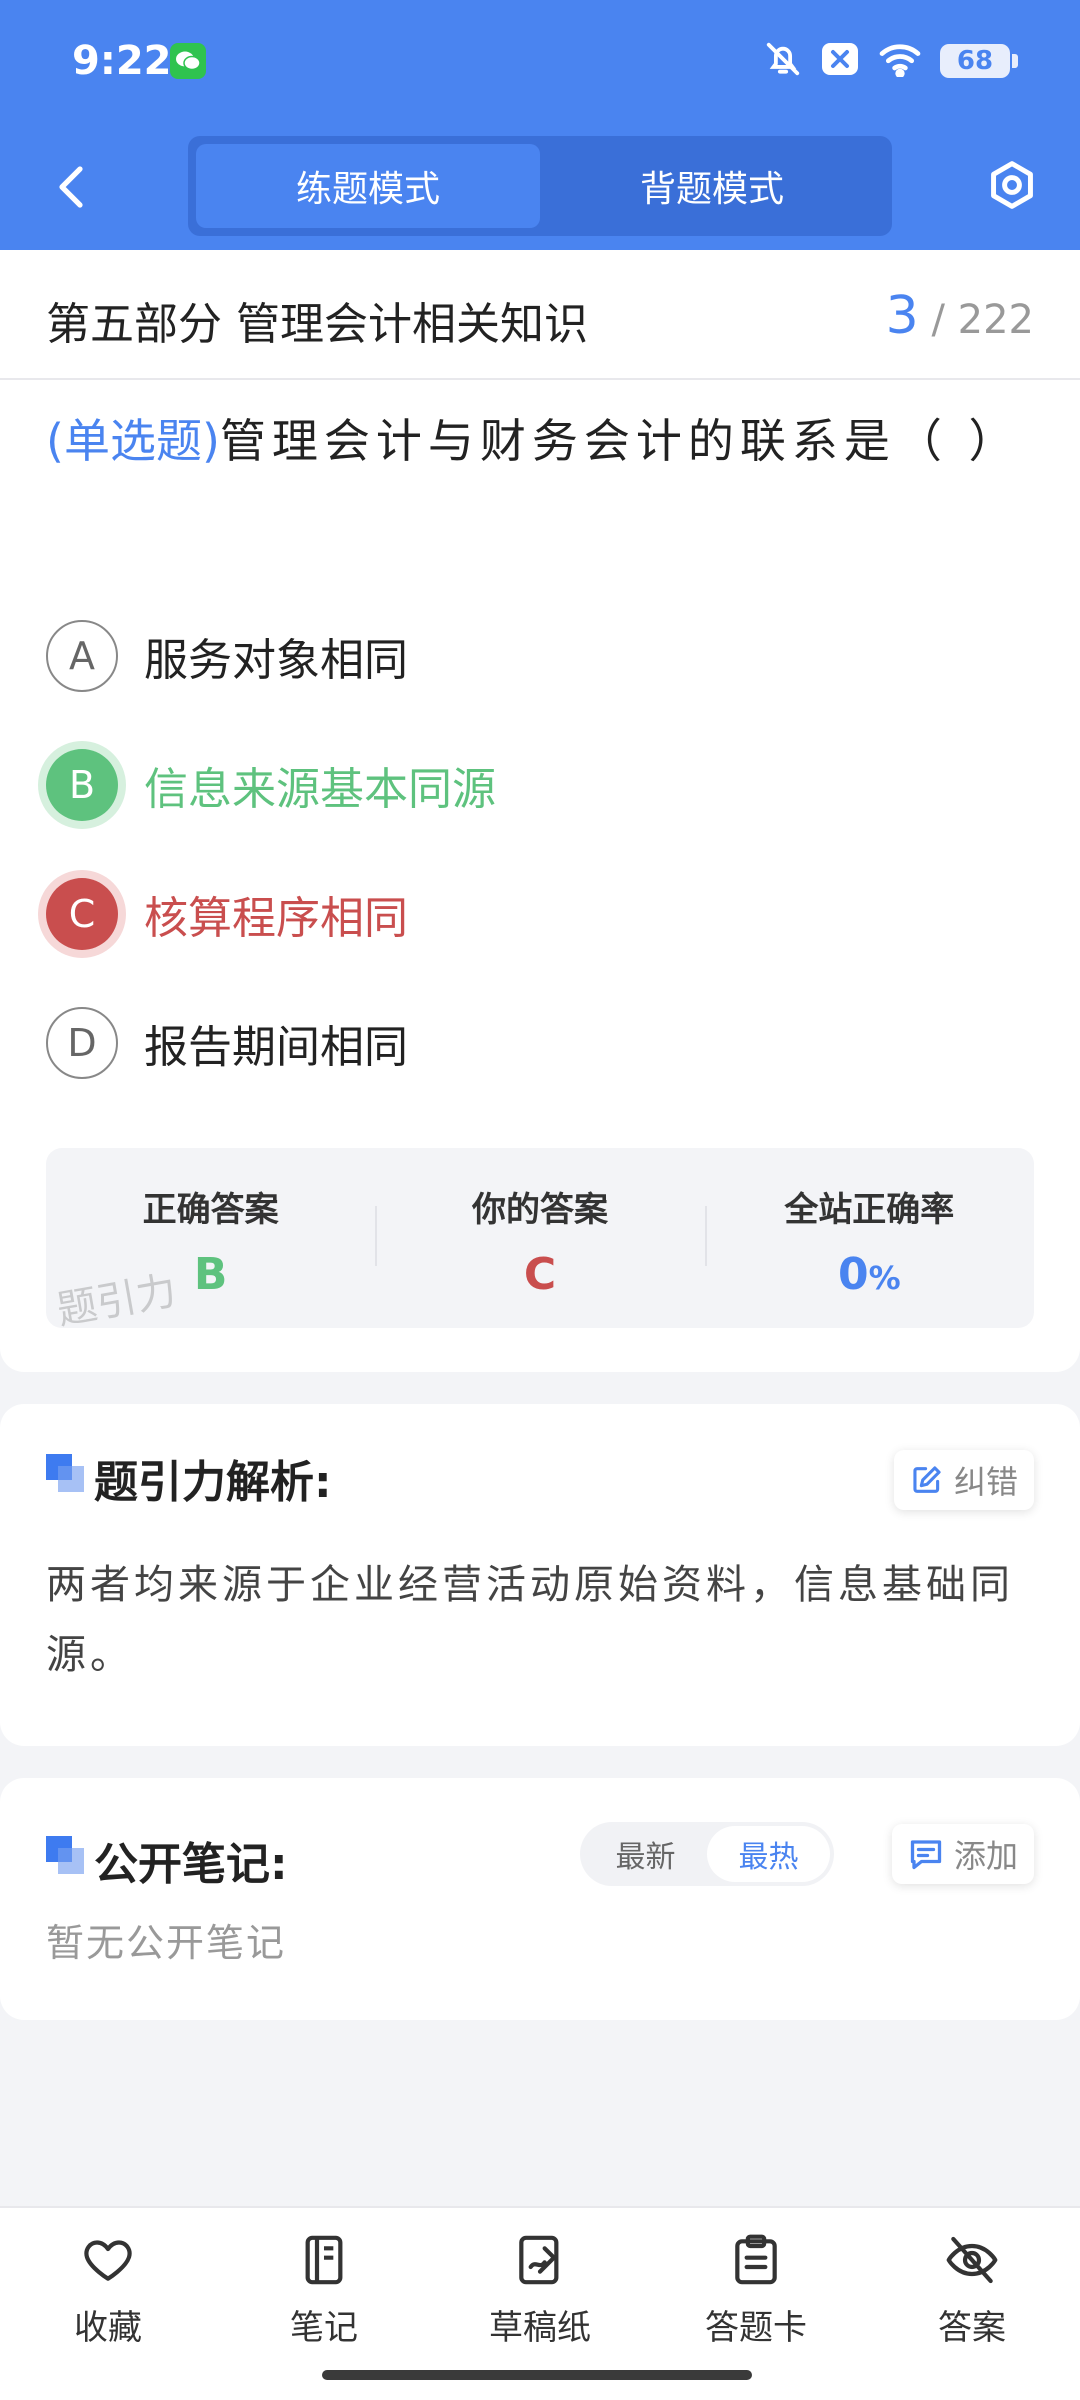  What do you see at coordinates (539, 2260) in the screenshot?
I see `draft-paper-icon` at bounding box center [539, 2260].